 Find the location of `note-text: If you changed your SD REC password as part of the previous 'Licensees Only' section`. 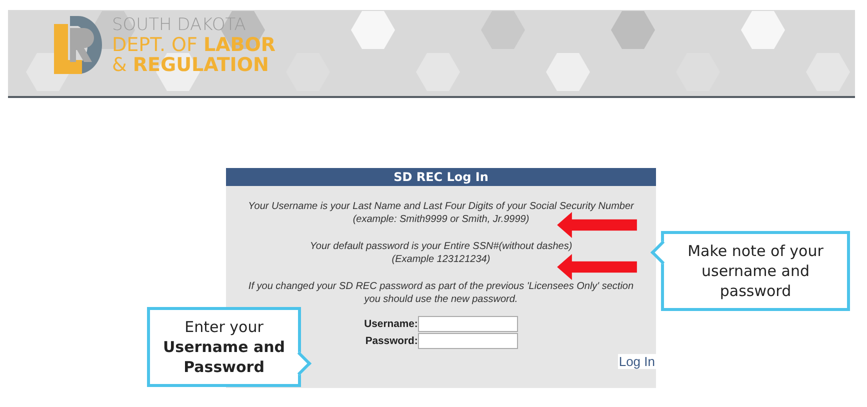

note-text: If you changed your SD REC password as part of the previous 'Licensees Only' section is located at coordinates (441, 286).